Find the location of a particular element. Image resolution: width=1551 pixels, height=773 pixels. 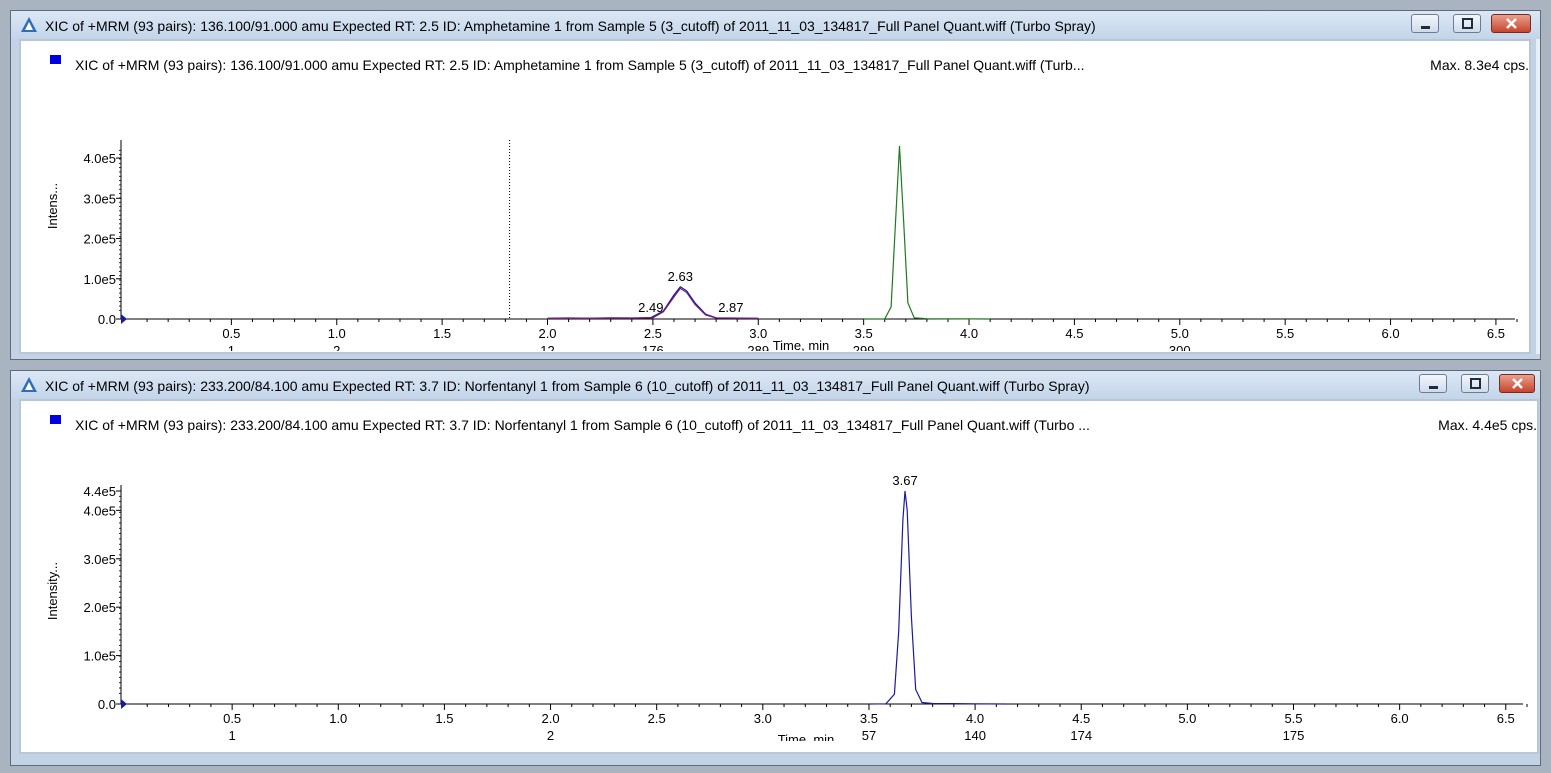

scan-number-label: 12 is located at coordinates (547, 347).